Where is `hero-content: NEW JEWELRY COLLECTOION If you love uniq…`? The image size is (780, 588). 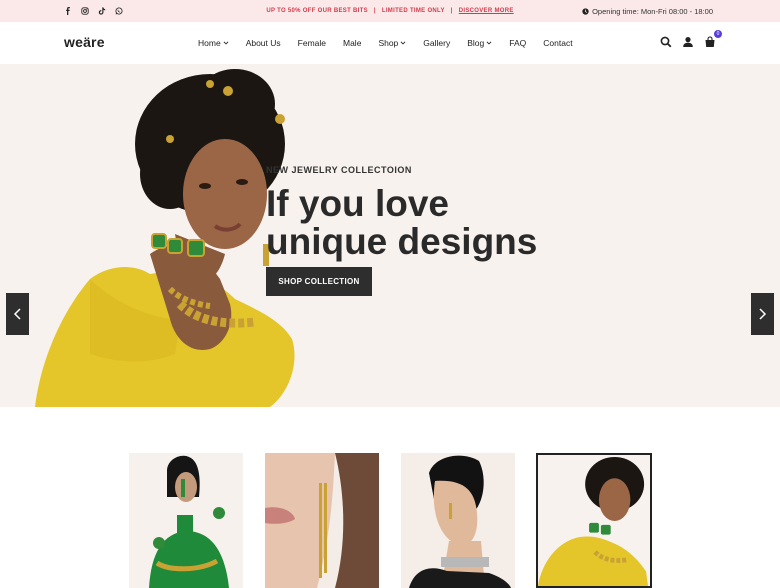
hero-content: NEW JEWELRY COLLECTOION If you love uniq… is located at coordinates (401, 230).